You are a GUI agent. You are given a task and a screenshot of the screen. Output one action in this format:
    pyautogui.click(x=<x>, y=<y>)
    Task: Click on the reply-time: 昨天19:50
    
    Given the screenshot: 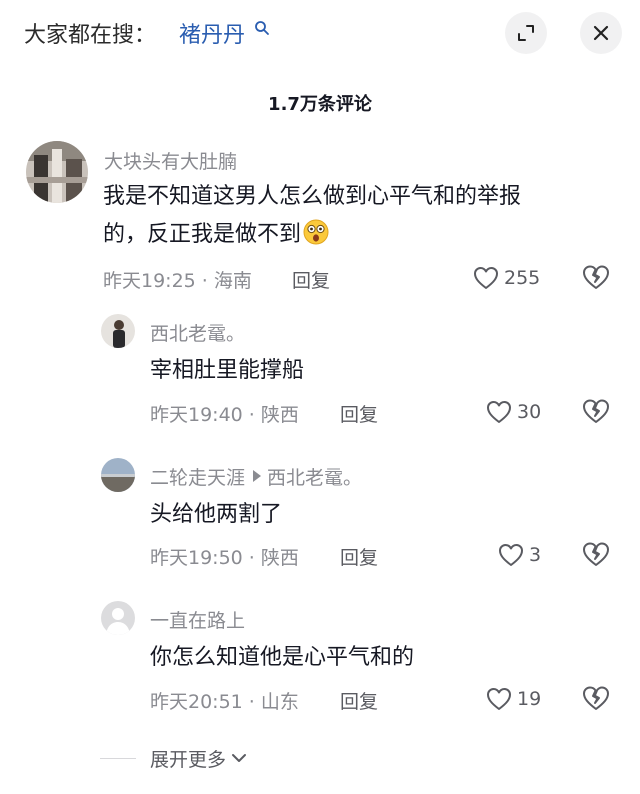 What is the action you would take?
    pyautogui.click(x=196, y=558)
    